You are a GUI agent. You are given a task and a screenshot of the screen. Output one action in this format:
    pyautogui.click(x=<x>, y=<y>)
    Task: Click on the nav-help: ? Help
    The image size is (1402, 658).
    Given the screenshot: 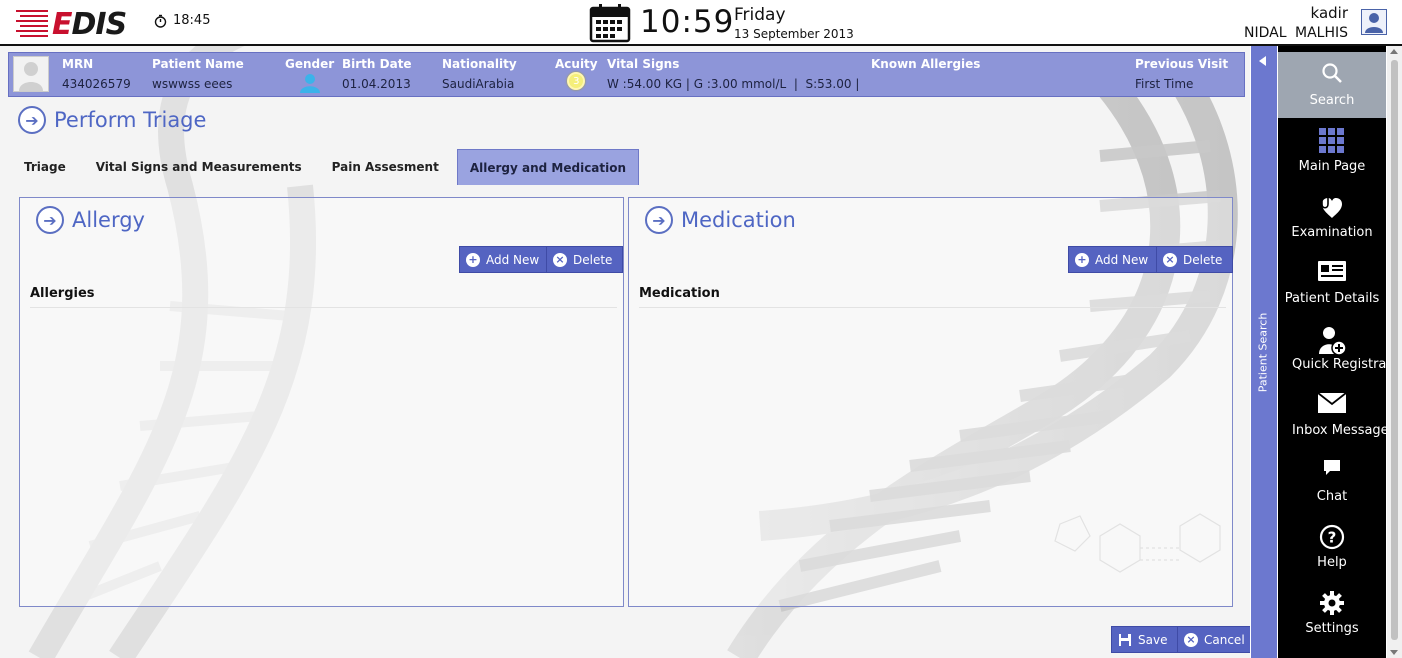 What is the action you would take?
    pyautogui.click(x=1332, y=547)
    